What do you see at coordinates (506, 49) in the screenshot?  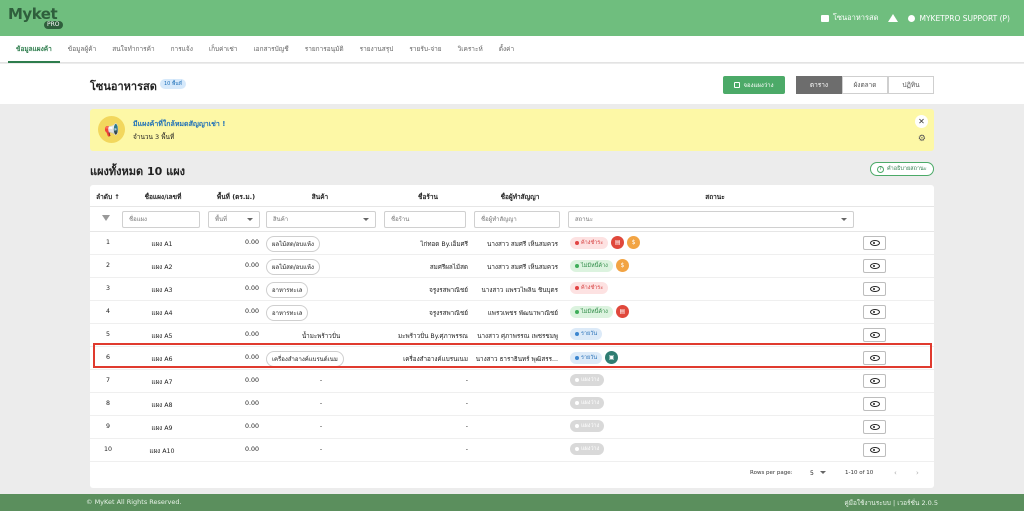 I see `menu-item-10: ตั้งค่า` at bounding box center [506, 49].